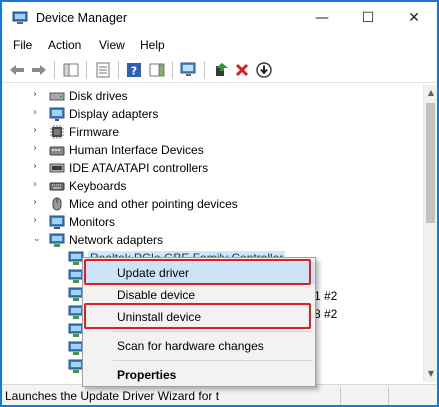 The width and height of the screenshot is (439, 407). I want to click on tree-item-network-adapters: ⌄ Network adapters, so click(212, 240).